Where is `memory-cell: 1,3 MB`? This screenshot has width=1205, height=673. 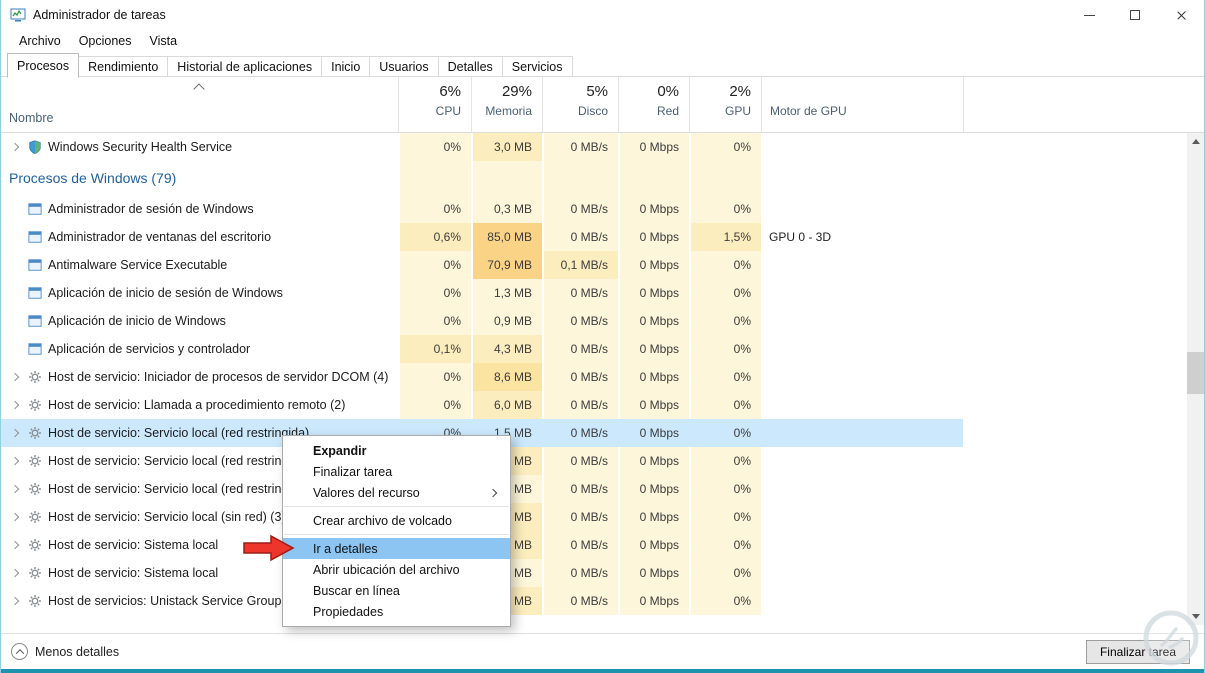 memory-cell: 1,3 MB is located at coordinates (506, 293).